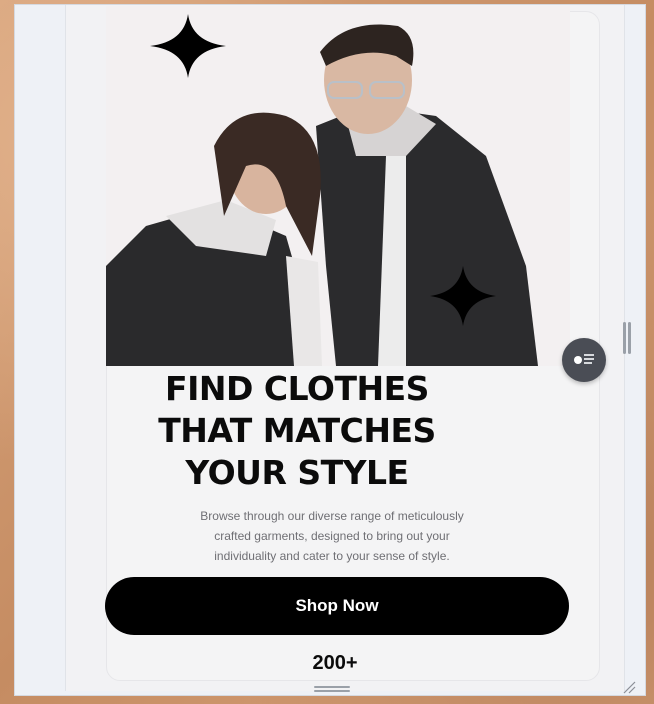 This screenshot has height=704, width=654. What do you see at coordinates (628, 686) in the screenshot?
I see `resize-grip-icon` at bounding box center [628, 686].